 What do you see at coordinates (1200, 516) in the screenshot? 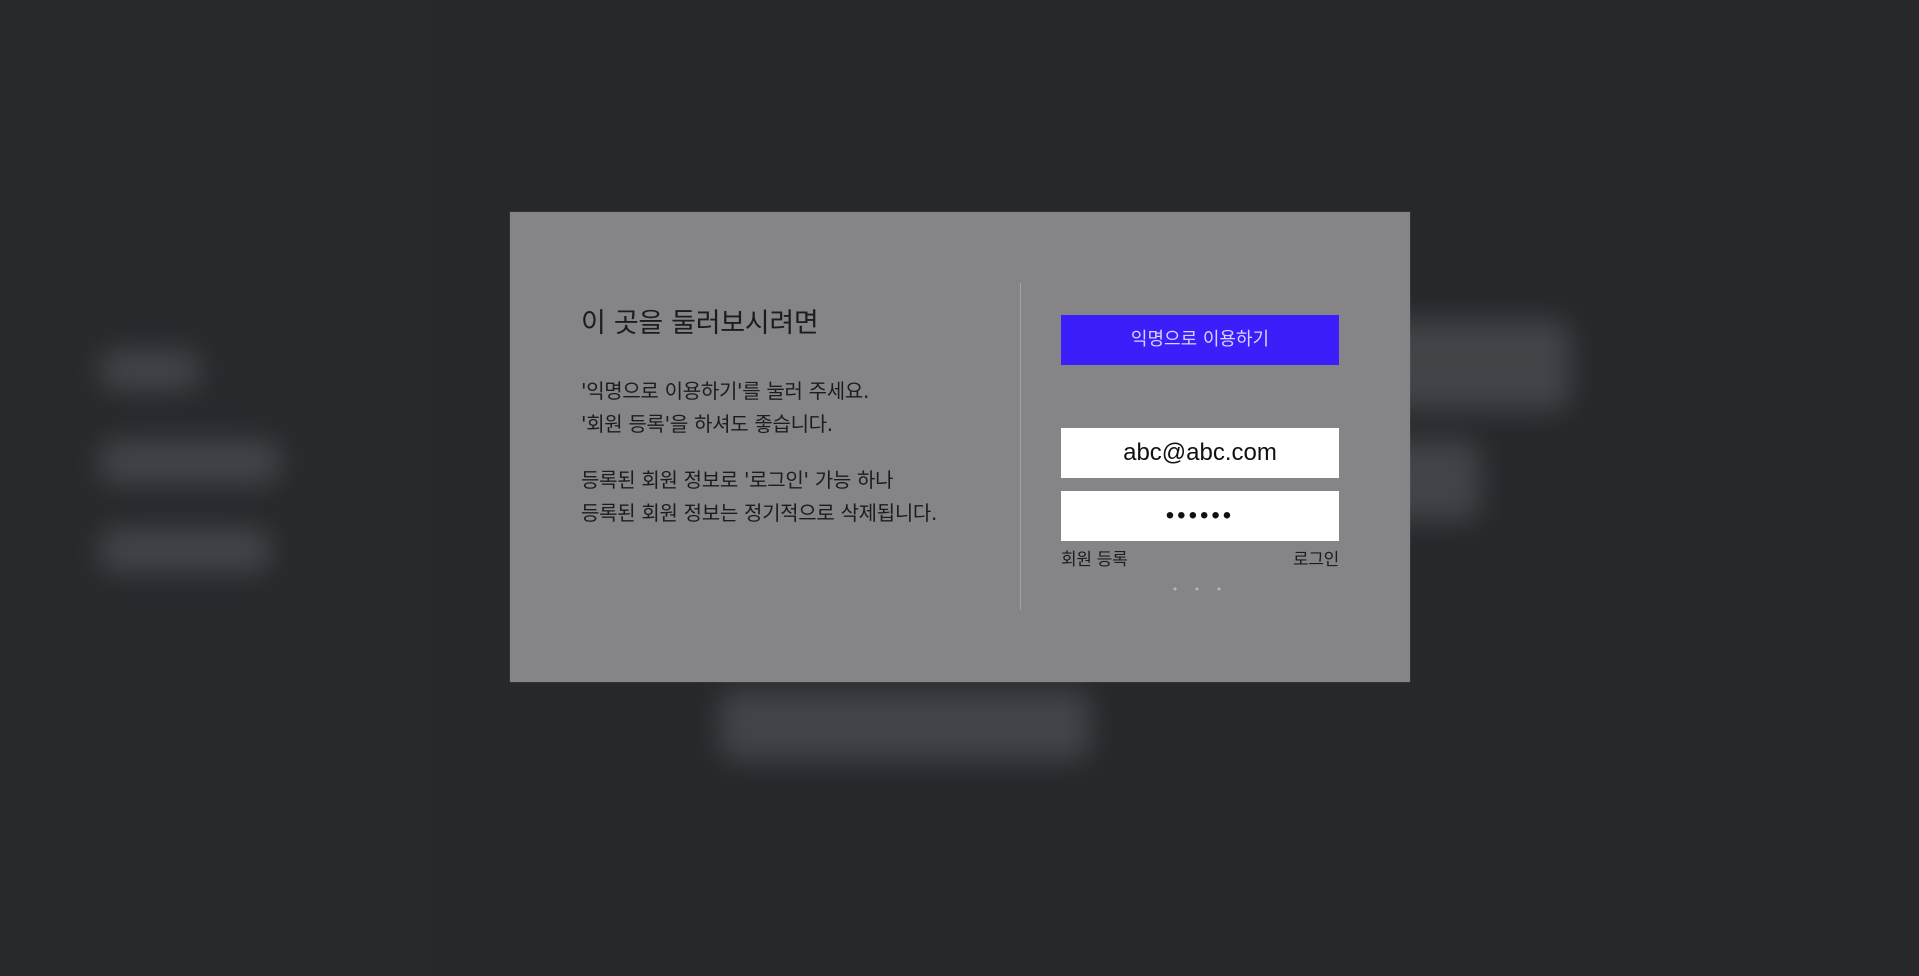
I see `password-field` at bounding box center [1200, 516].